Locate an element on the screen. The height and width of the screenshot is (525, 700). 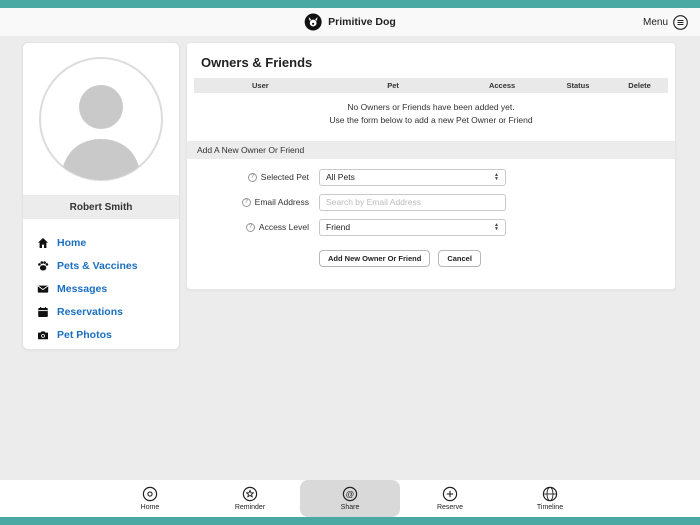
menu-button: Menu is located at coordinates (665, 22).